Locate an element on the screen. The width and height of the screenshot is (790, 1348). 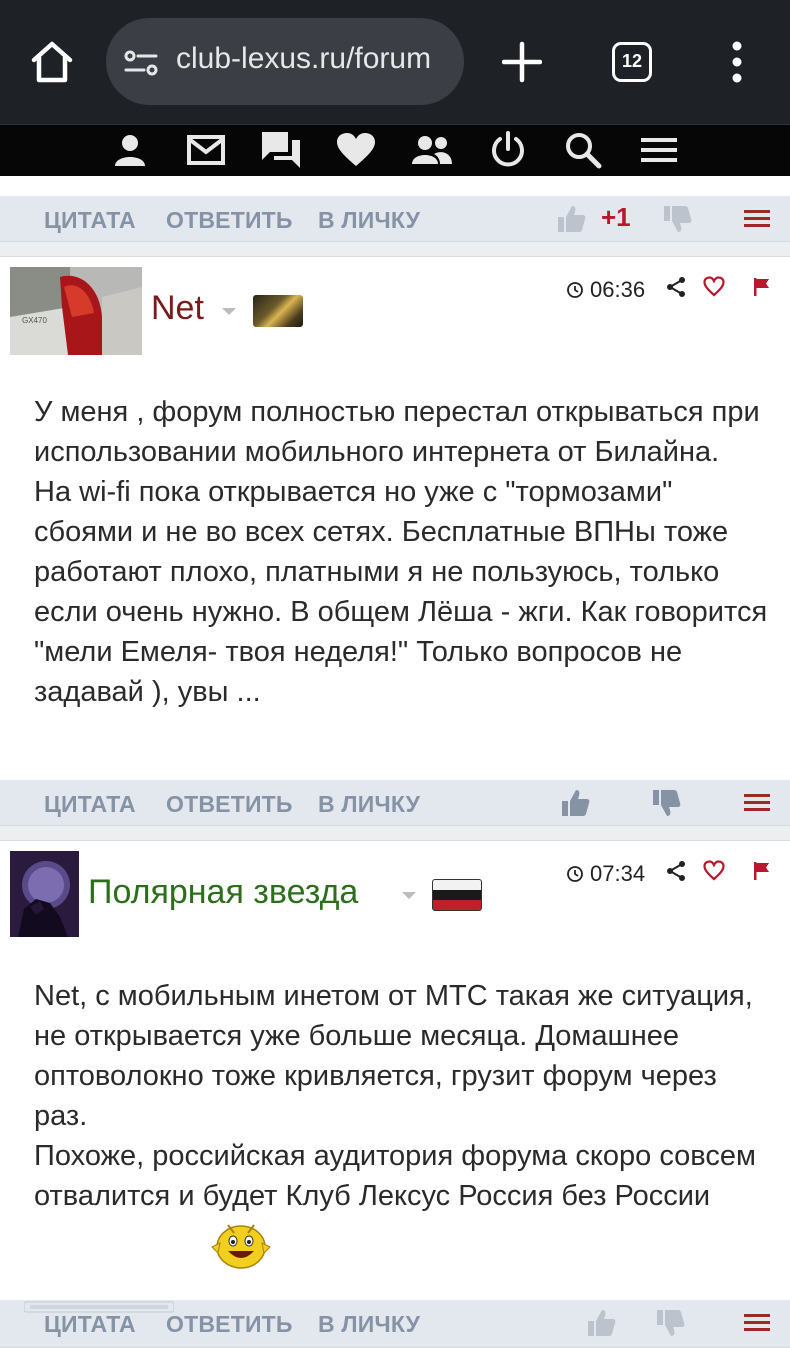
user-icon is located at coordinates (130, 150).